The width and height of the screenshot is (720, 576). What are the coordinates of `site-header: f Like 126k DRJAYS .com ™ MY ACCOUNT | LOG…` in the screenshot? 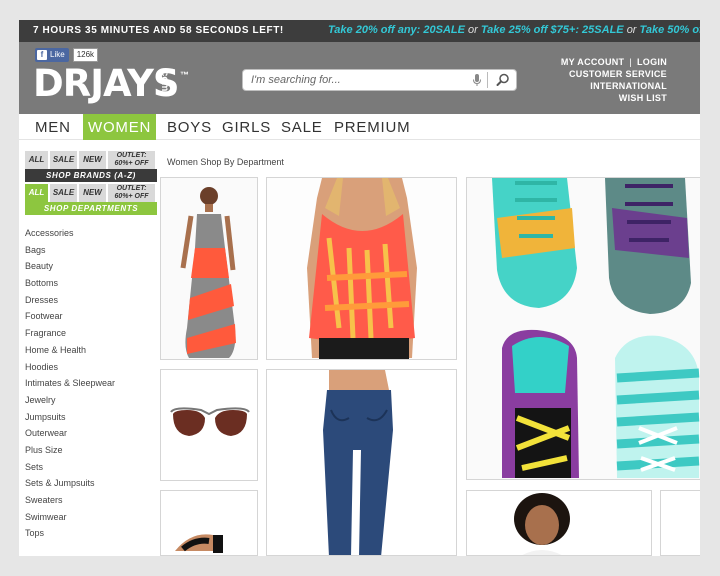 It's located at (359, 78).